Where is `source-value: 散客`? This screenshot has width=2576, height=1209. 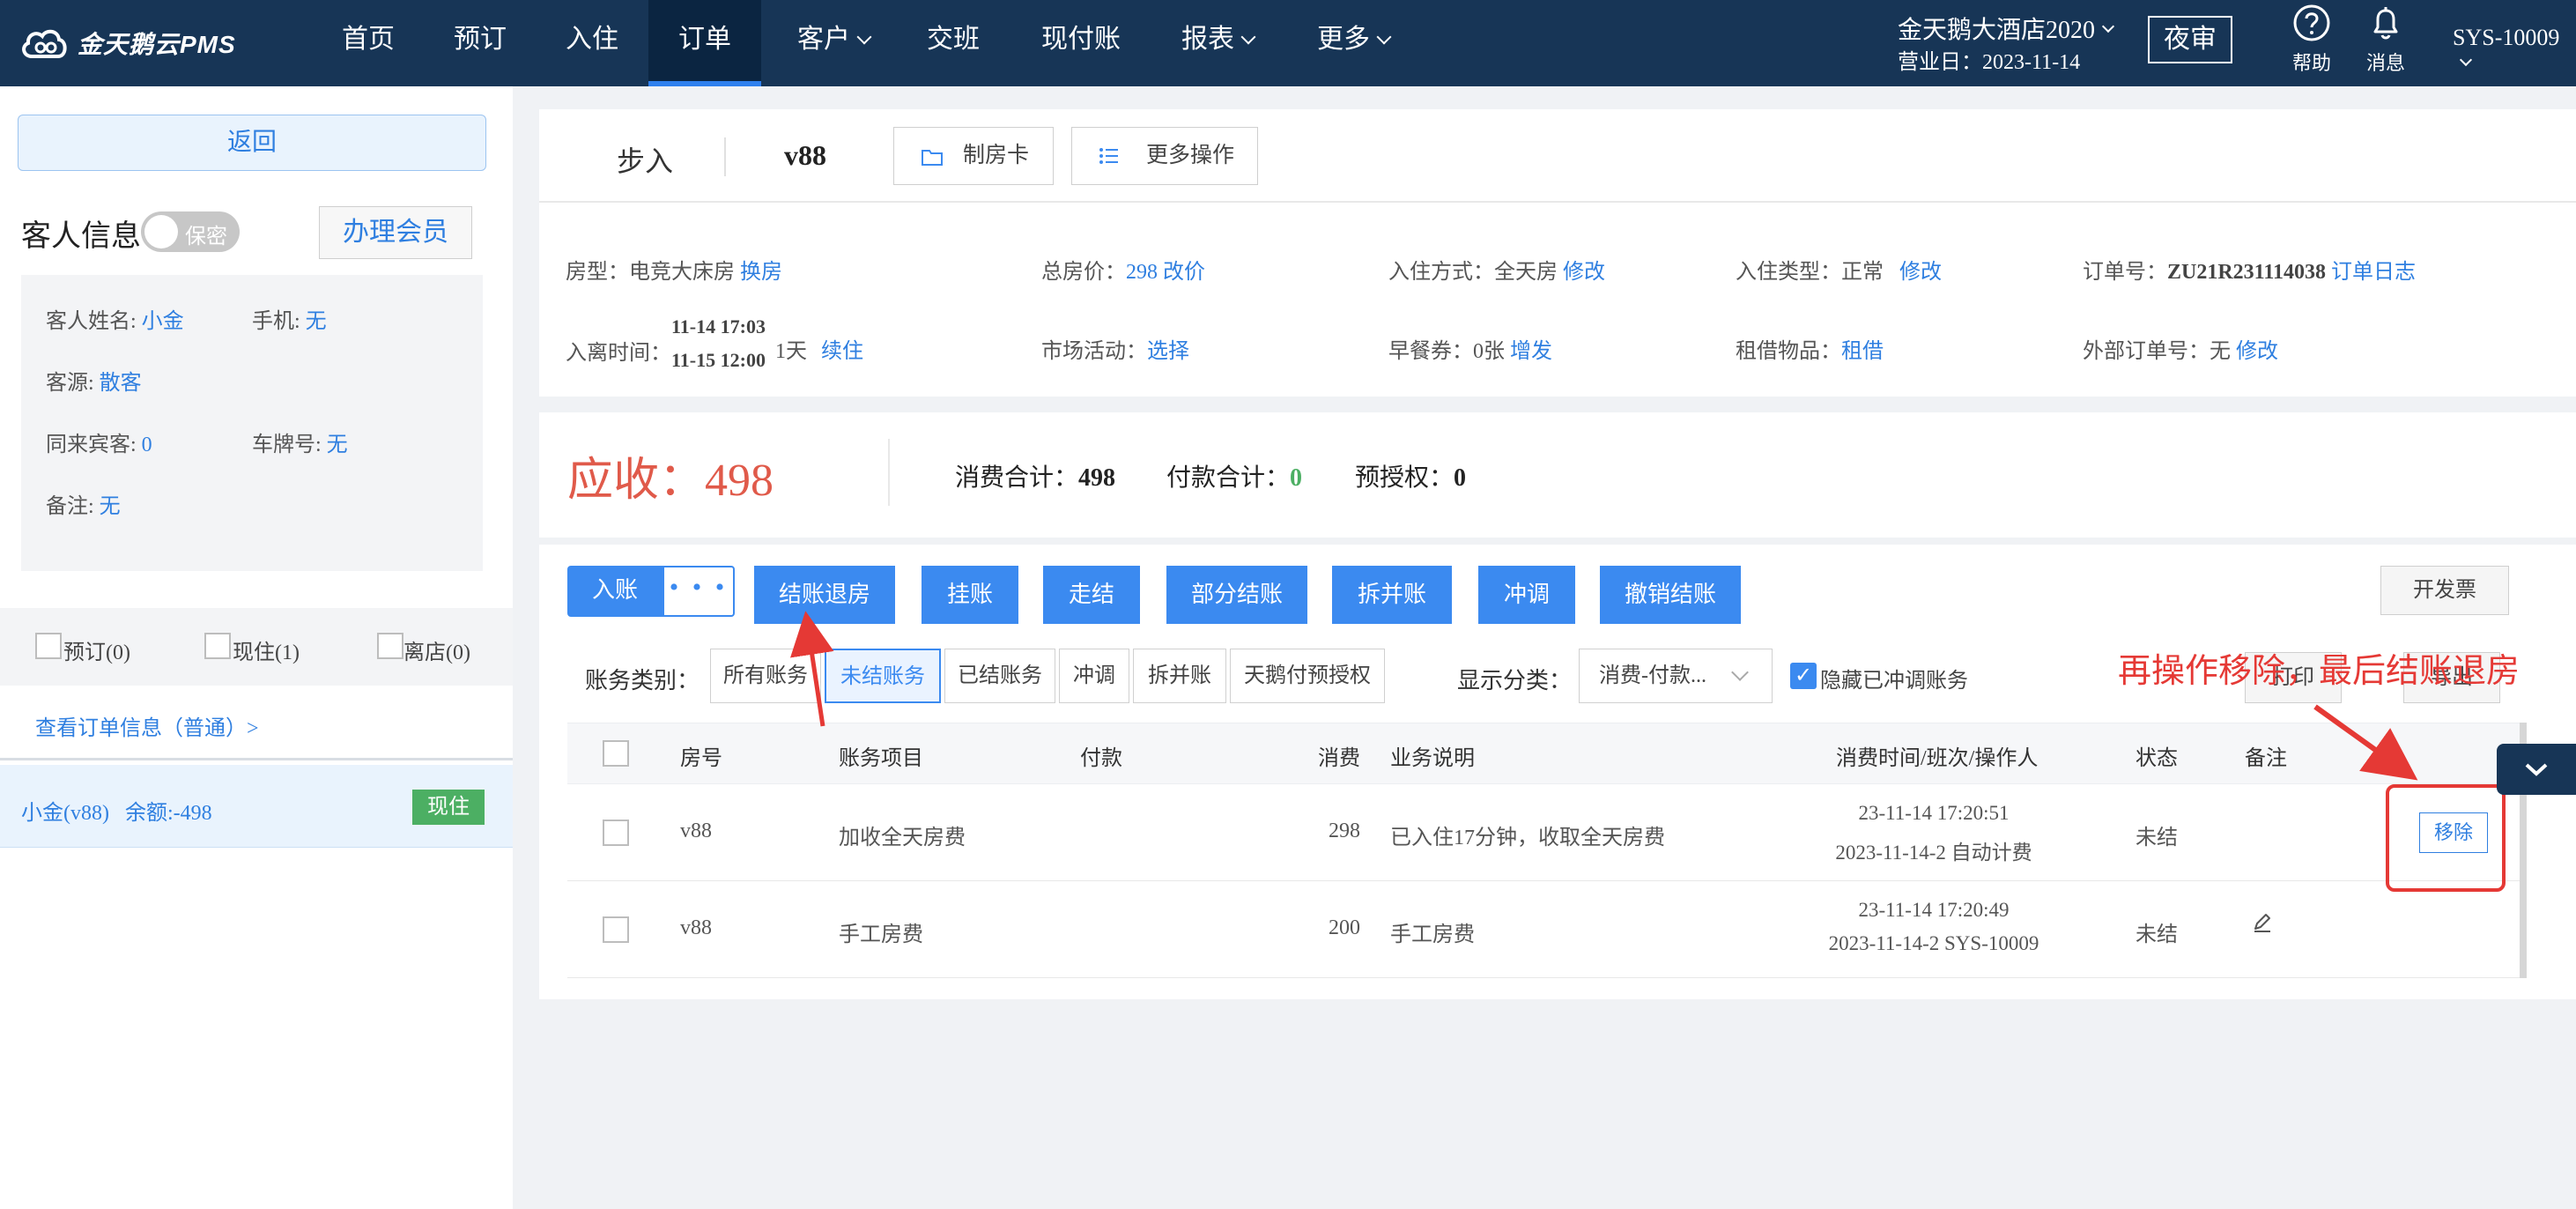
source-value: 散客 is located at coordinates (121, 384).